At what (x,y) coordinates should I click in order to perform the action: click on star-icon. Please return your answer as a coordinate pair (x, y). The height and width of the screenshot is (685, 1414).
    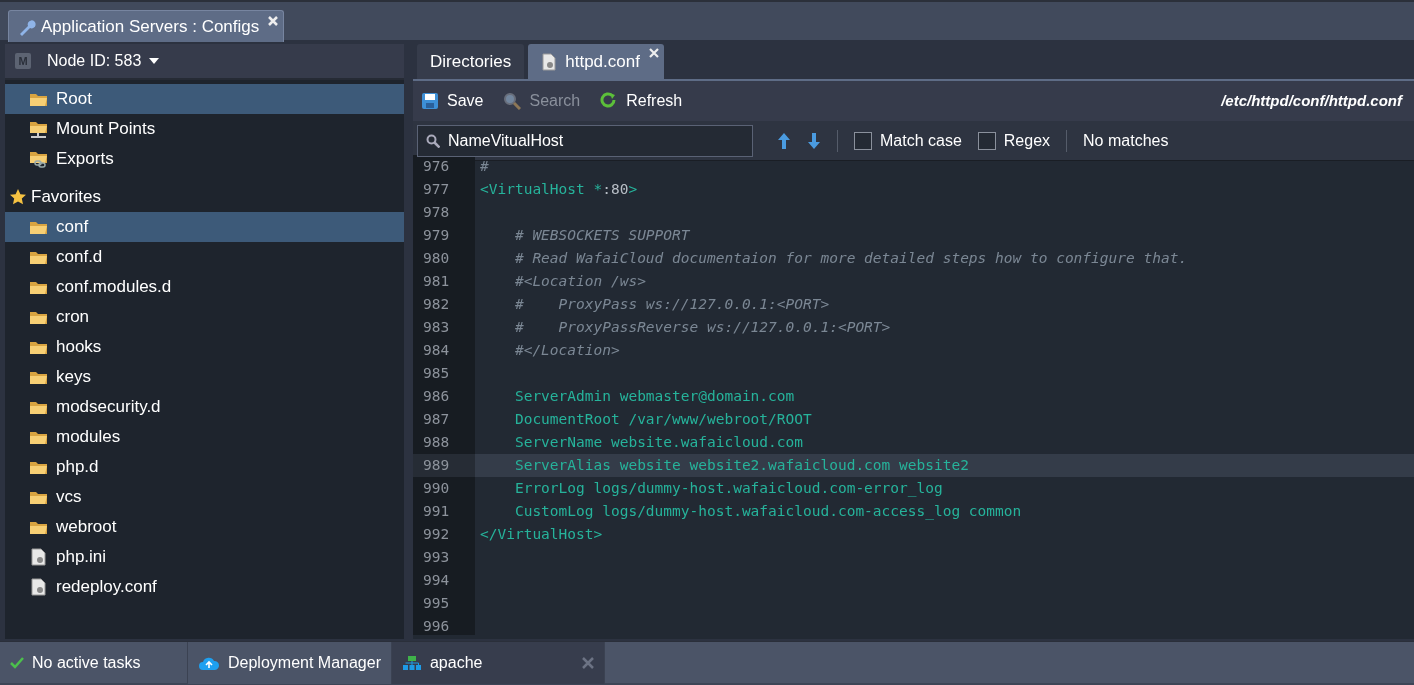
    Looking at the image, I should click on (18, 197).